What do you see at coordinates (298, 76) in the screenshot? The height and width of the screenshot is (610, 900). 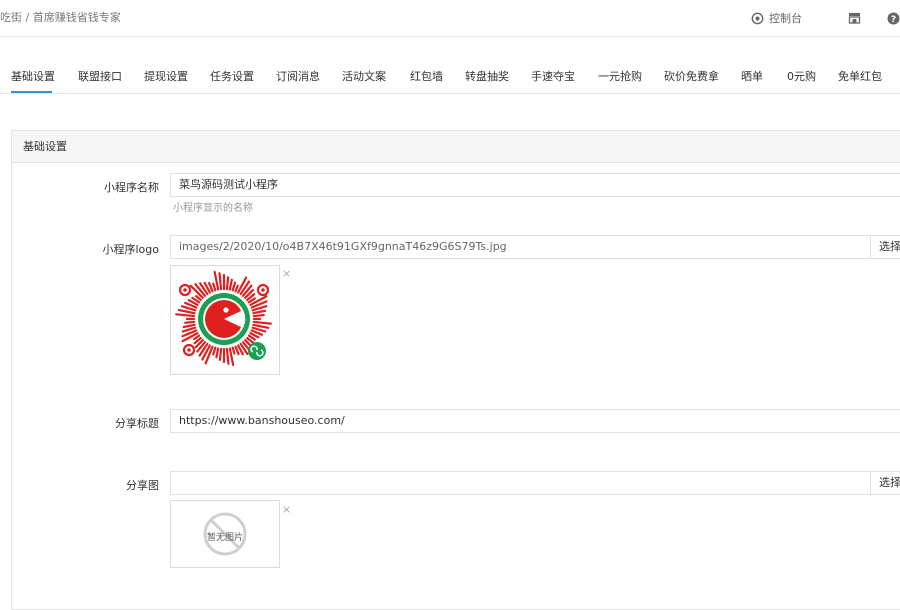 I see `tab-subscribe-message: 订阅消息` at bounding box center [298, 76].